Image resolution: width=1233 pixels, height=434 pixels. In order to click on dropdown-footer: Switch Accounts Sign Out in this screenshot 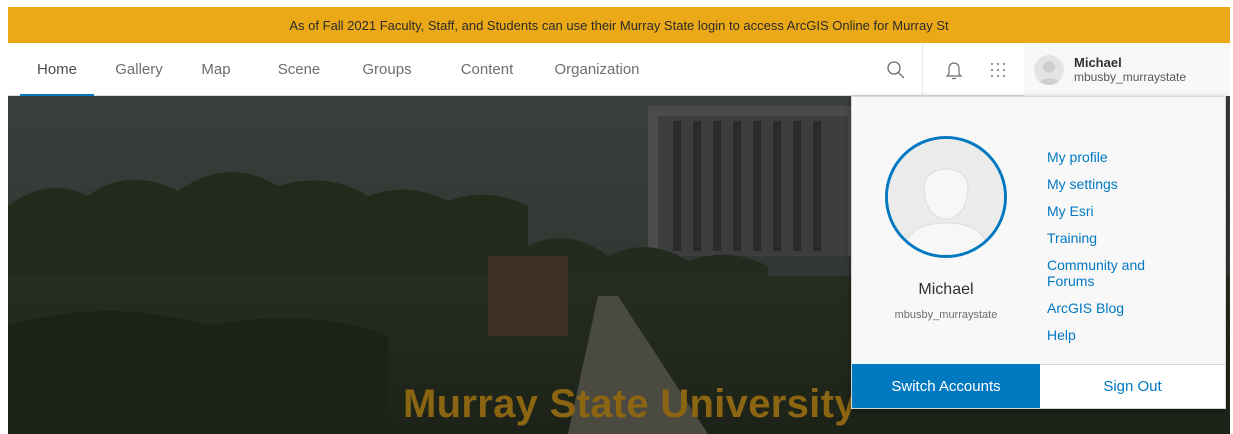, I will do `click(1038, 386)`.